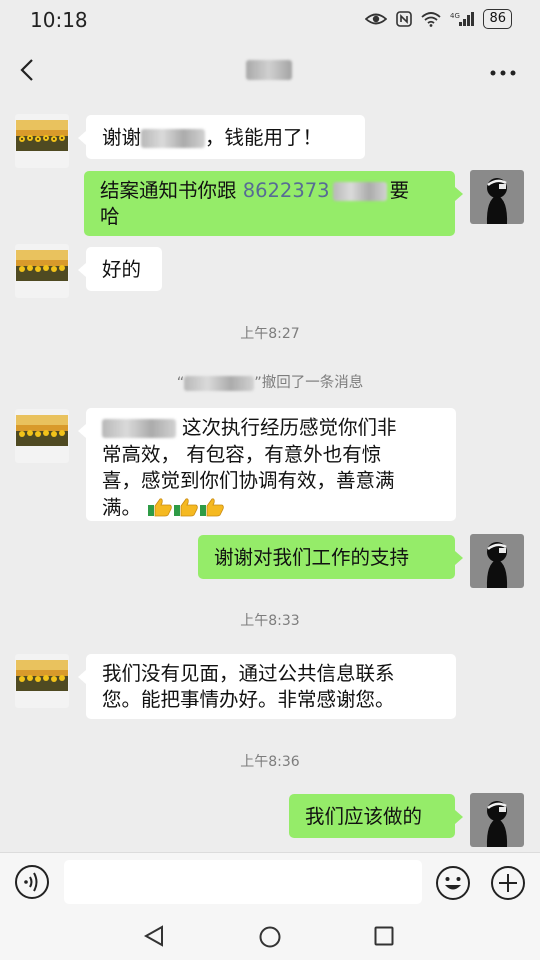  I want to click on message-text: 常高效， 有包容，有意外也有惊, so click(242, 454).